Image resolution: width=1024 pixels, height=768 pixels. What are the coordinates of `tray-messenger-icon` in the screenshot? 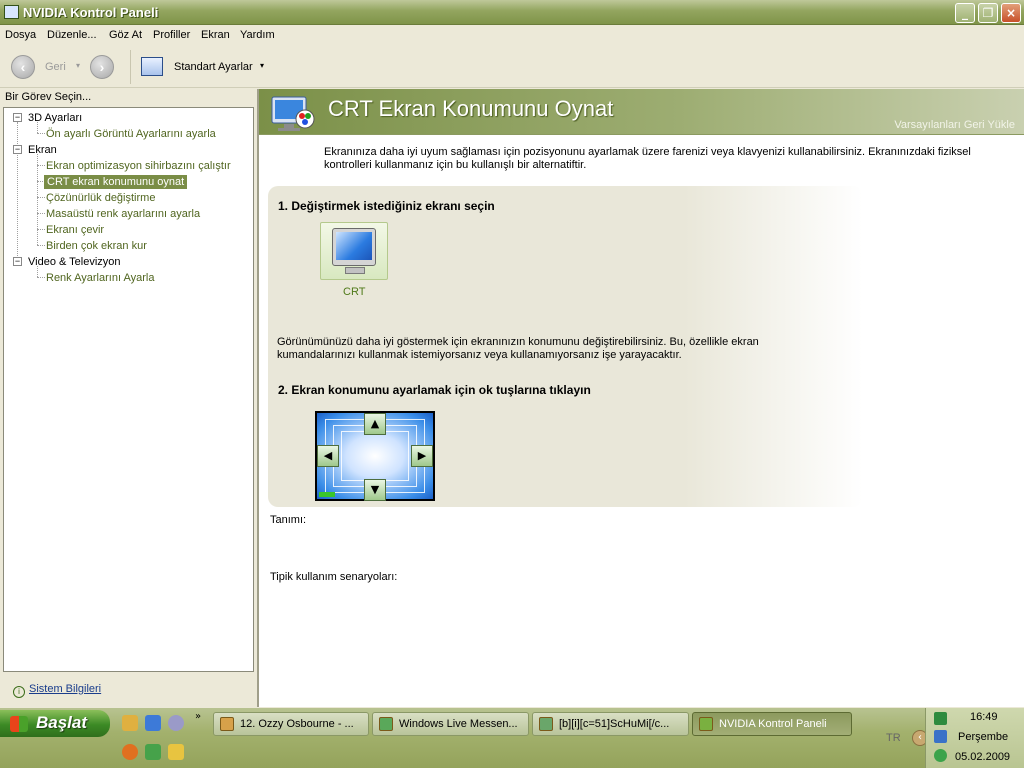 It's located at (940, 755).